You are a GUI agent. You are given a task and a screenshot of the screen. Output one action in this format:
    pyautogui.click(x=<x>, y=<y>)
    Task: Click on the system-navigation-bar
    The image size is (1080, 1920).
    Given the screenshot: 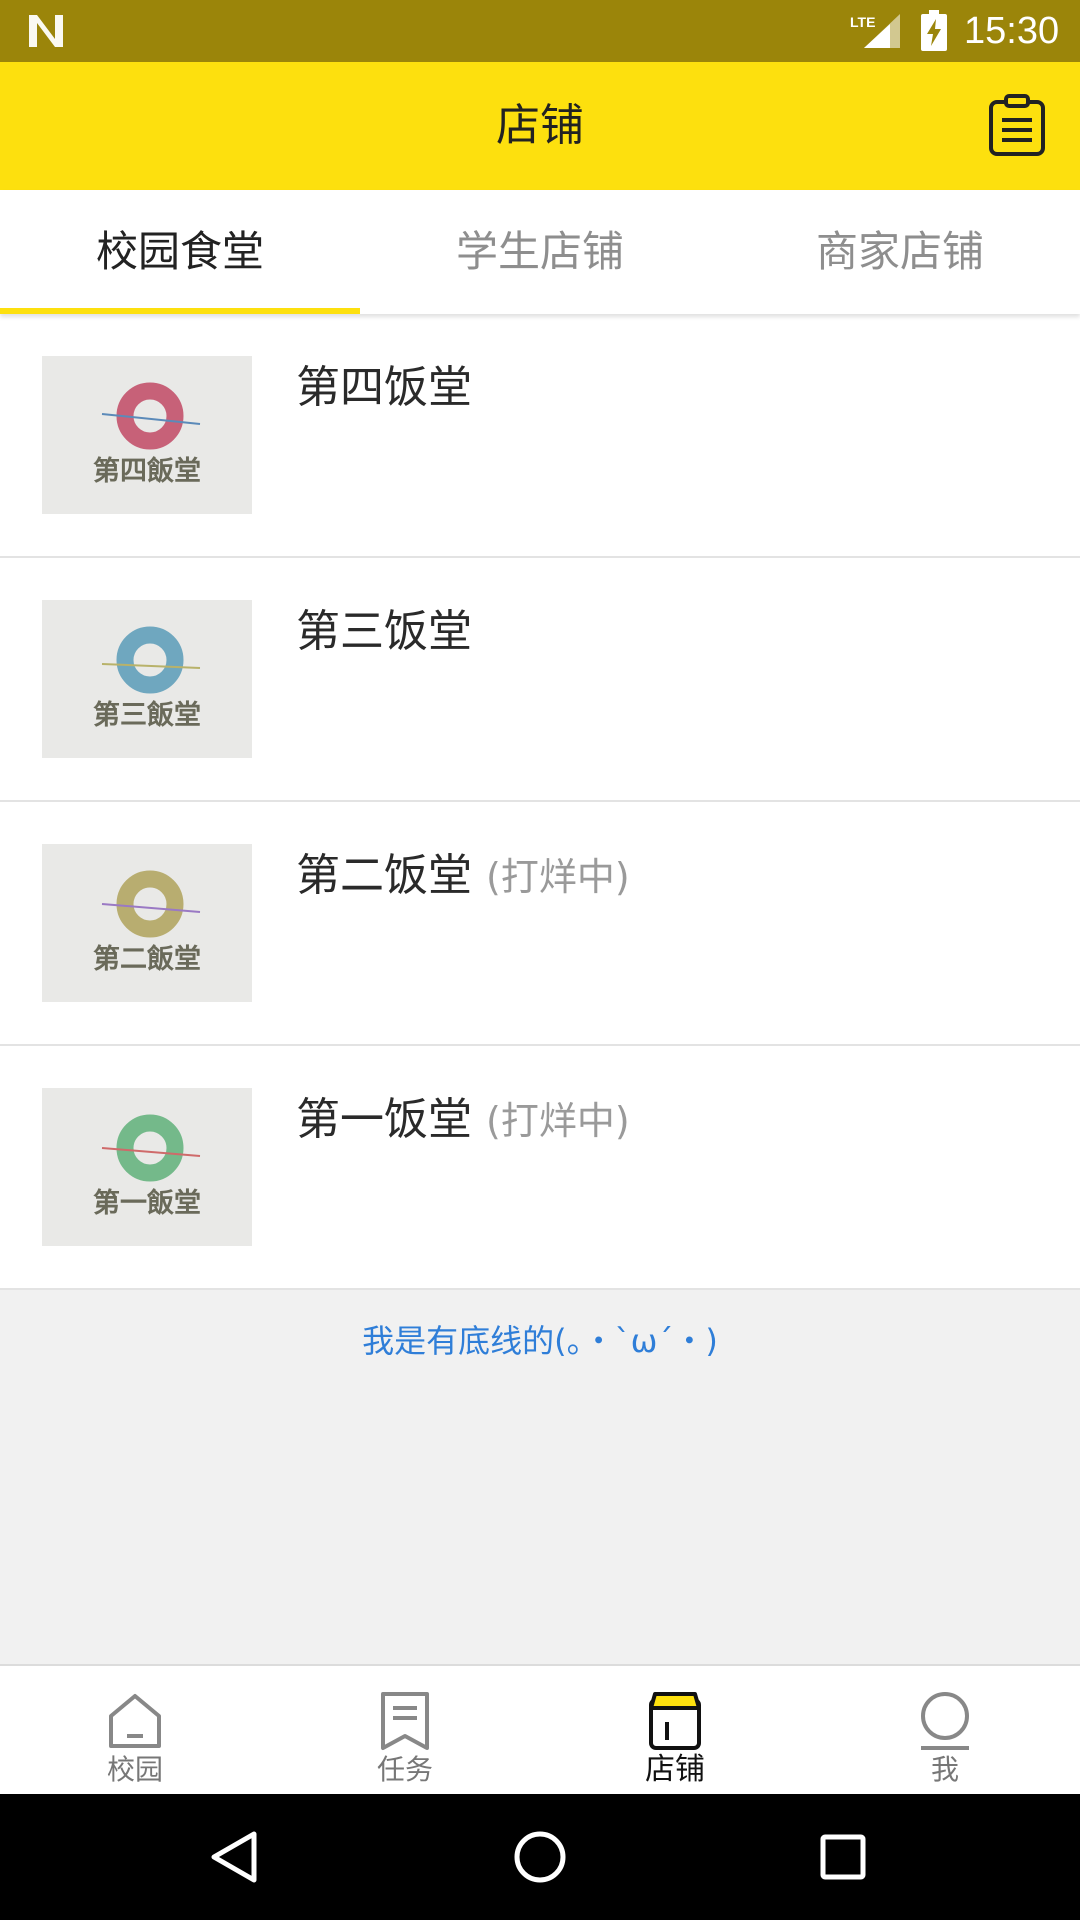 What is the action you would take?
    pyautogui.click(x=540, y=1857)
    